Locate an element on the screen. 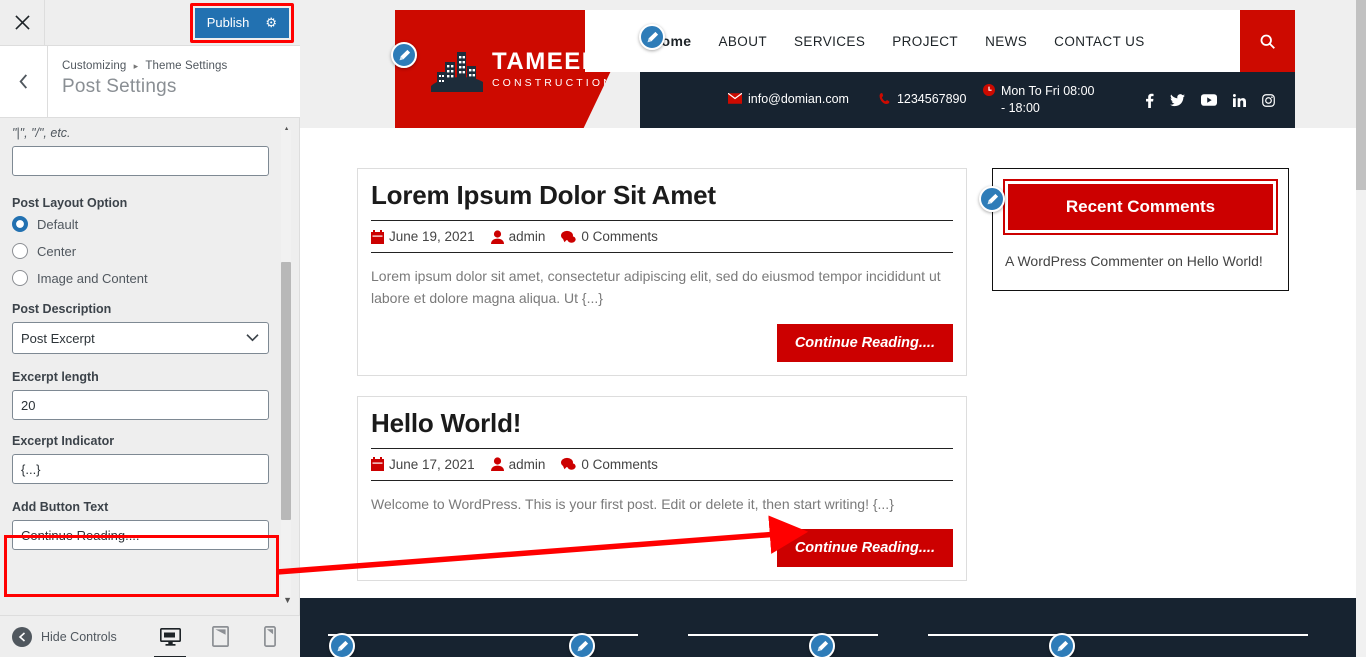 The image size is (1366, 657). radio-option-image-and-content: Image and Content is located at coordinates (144, 278).